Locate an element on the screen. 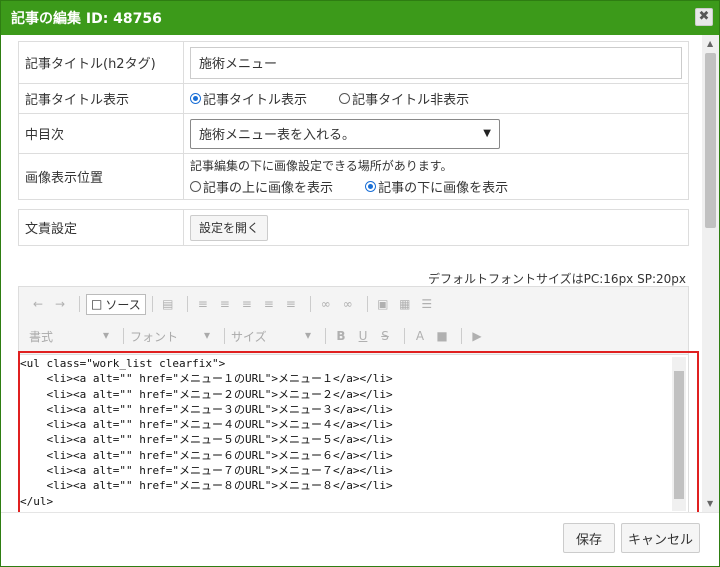 The image size is (720, 567). toc-select: 施術メニュー表を入れる。 ▼ is located at coordinates (345, 133).